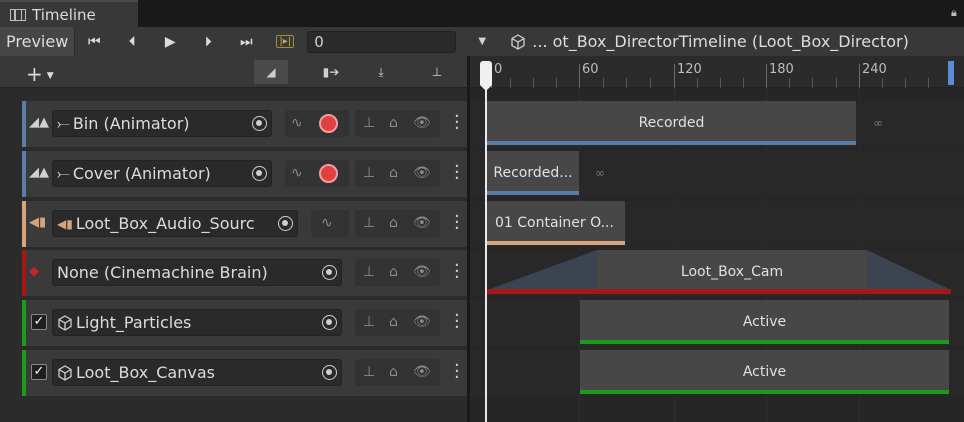 The image size is (964, 422). I want to click on track-binding-field: Loot_Box_Canvas, so click(197, 372).